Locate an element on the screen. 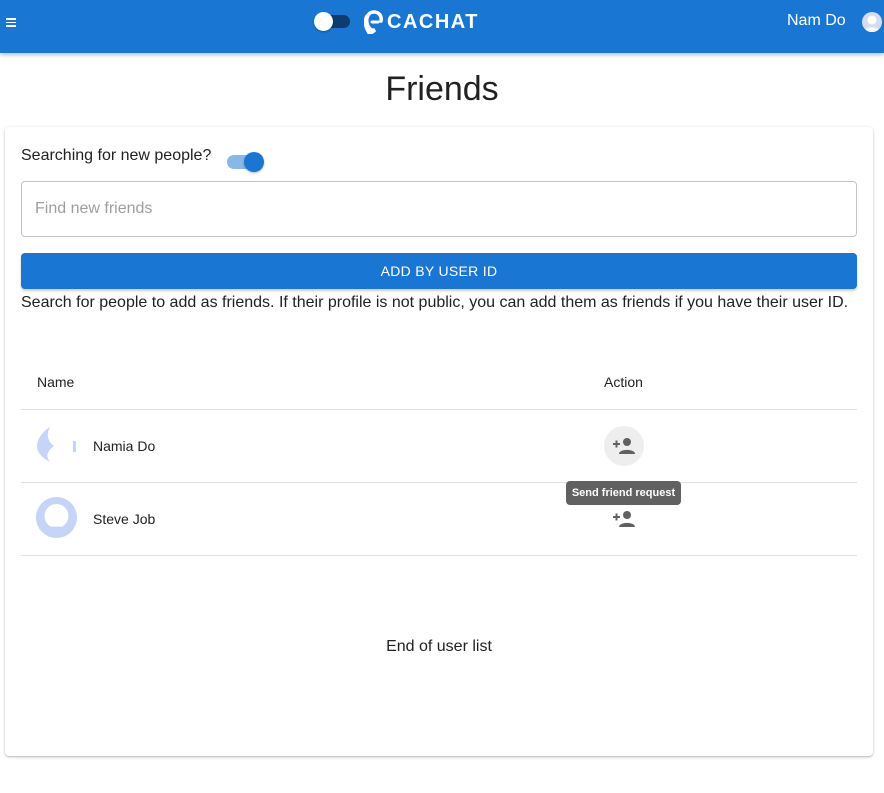  send-friend-request-tooltip: Send friend request is located at coordinates (623, 493).